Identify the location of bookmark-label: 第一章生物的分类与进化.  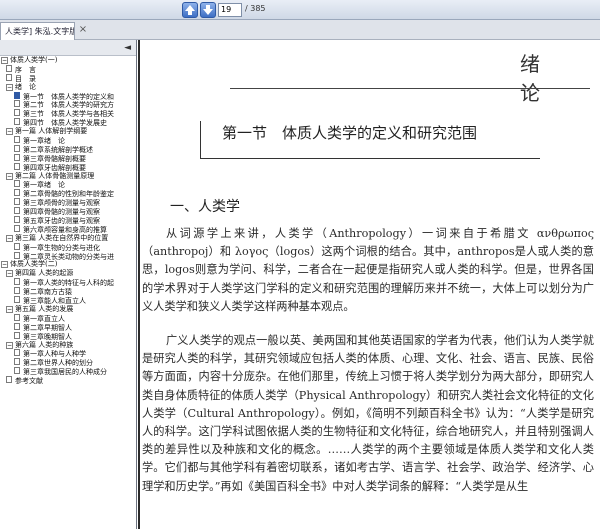
(61, 247).